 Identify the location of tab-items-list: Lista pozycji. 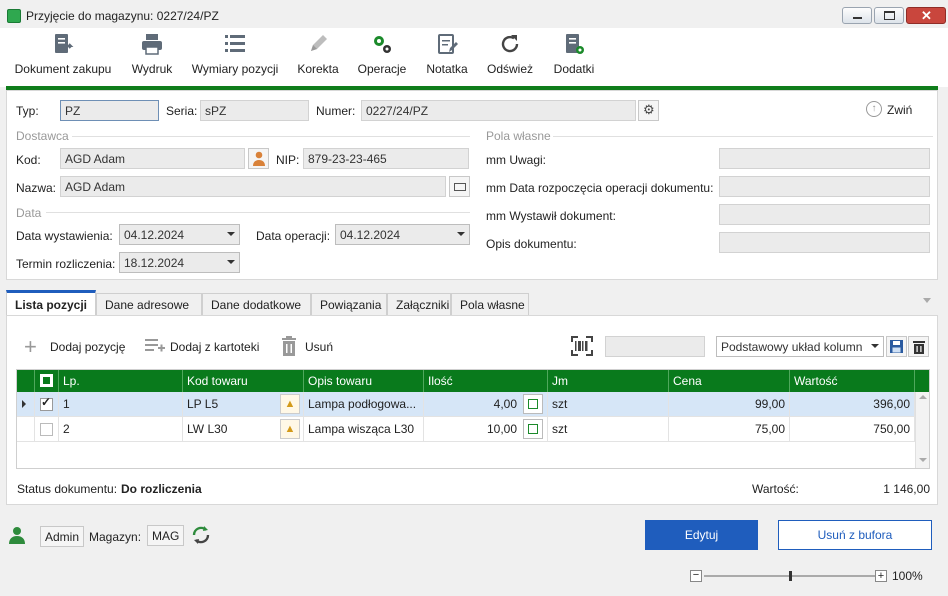
(51, 303).